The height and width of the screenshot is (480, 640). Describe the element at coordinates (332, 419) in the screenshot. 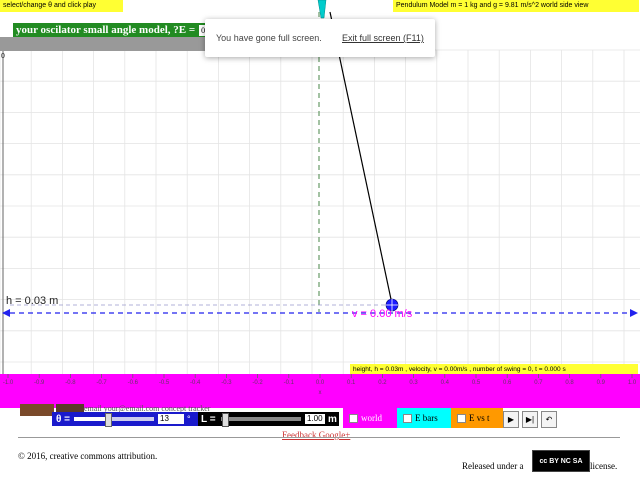

I see `length-unit: m` at that location.